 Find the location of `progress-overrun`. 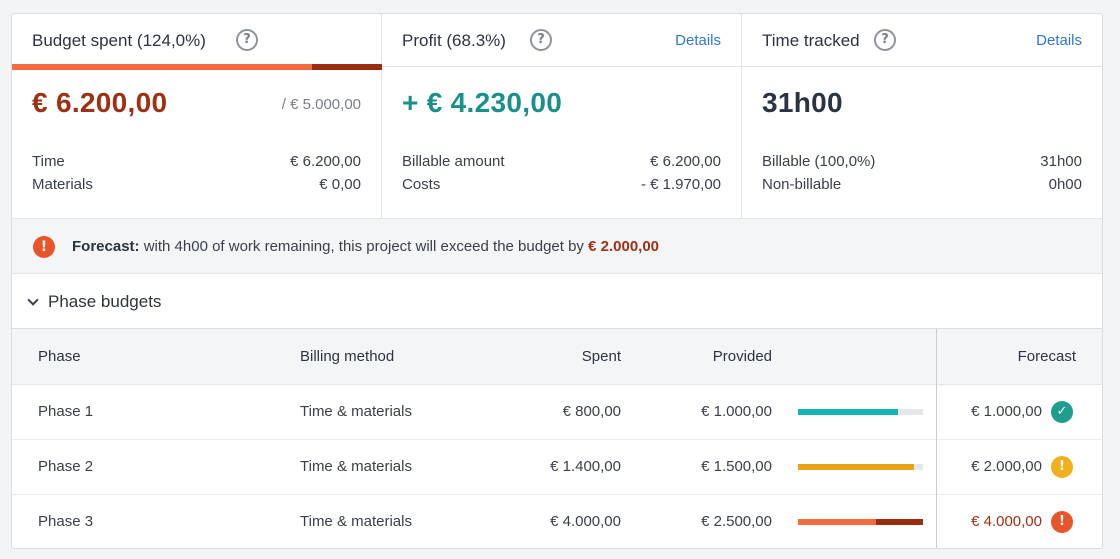

progress-overrun is located at coordinates (899, 522).